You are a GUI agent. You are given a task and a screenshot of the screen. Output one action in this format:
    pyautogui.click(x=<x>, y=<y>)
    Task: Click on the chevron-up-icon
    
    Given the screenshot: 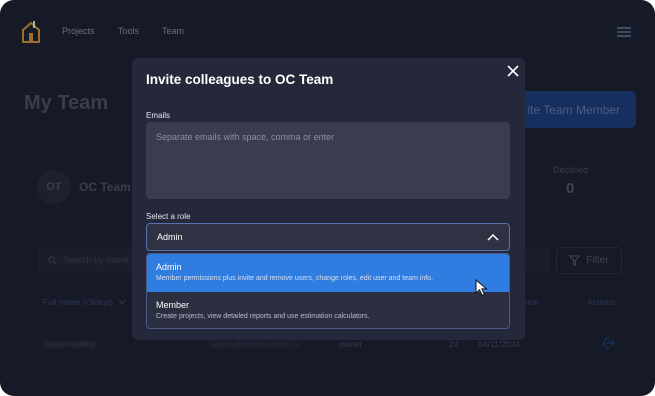 What is the action you would take?
    pyautogui.click(x=493, y=237)
    